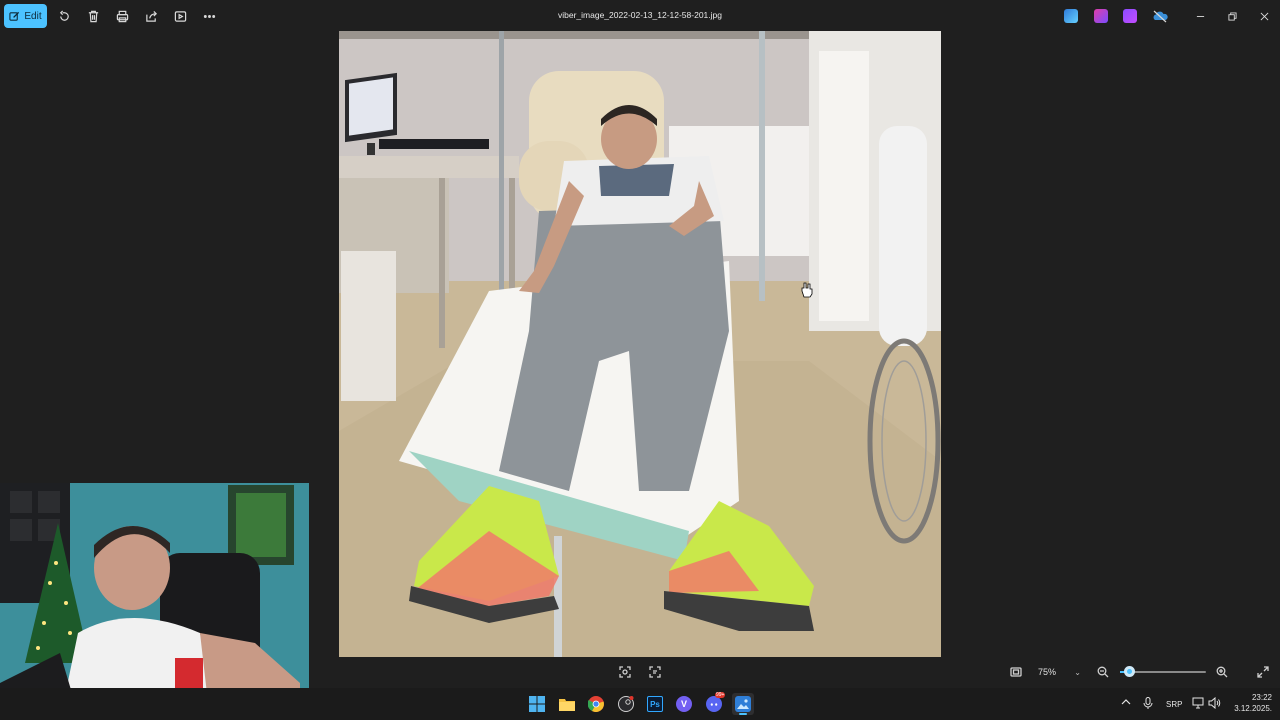  What do you see at coordinates (1148, 704) in the screenshot?
I see `microphone-icon` at bounding box center [1148, 704].